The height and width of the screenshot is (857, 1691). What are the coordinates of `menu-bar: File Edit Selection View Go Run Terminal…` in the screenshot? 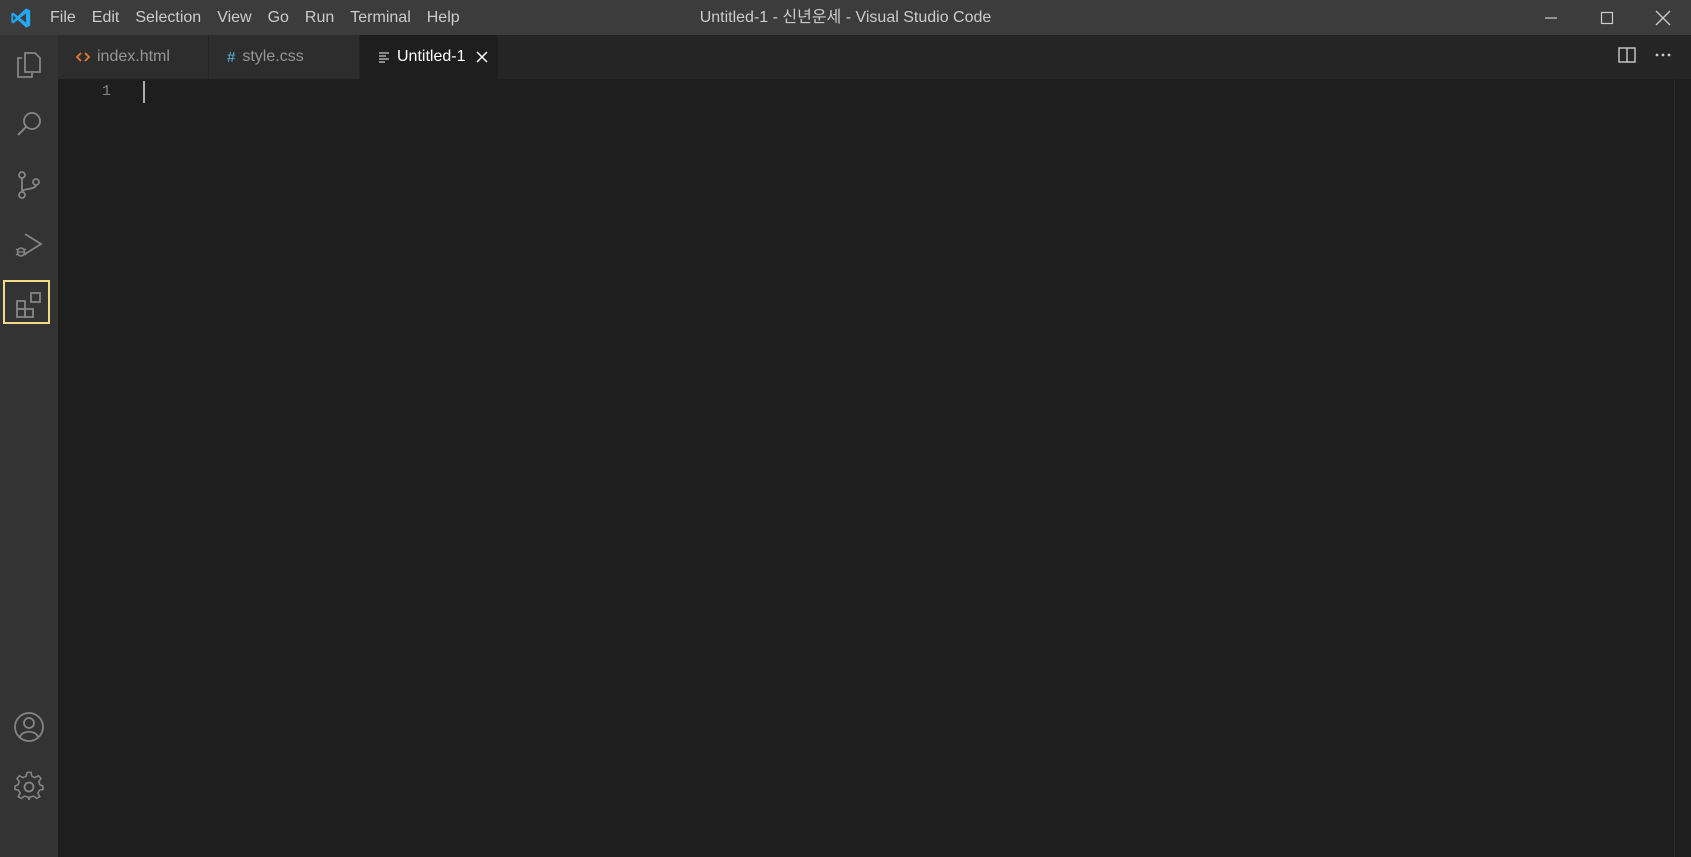 It's located at (255, 17).